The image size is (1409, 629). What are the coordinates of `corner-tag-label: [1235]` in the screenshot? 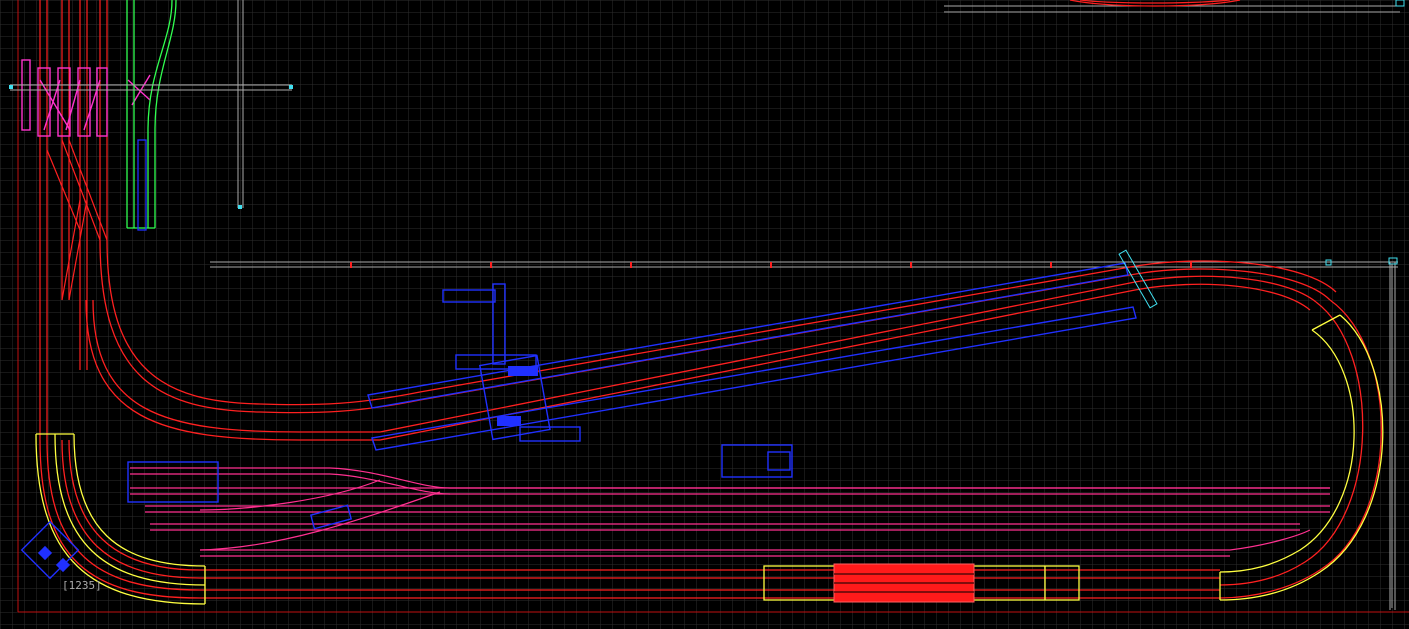 It's located at (82, 585).